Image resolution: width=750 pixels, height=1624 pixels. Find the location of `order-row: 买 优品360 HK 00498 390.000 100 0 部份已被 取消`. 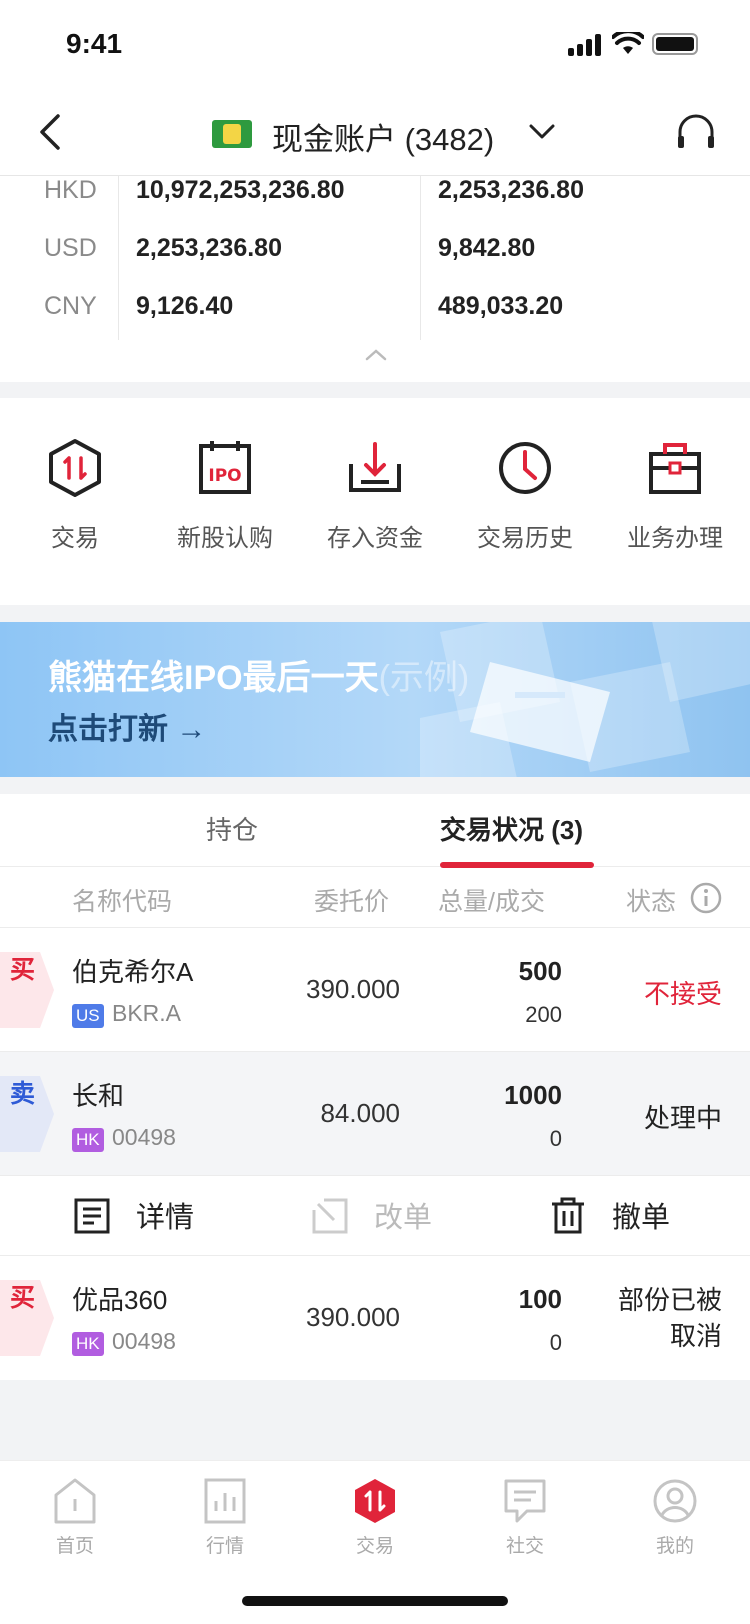

order-row: 买 优品360 HK 00498 390.000 100 0 部份已被 取消 is located at coordinates (375, 1318).